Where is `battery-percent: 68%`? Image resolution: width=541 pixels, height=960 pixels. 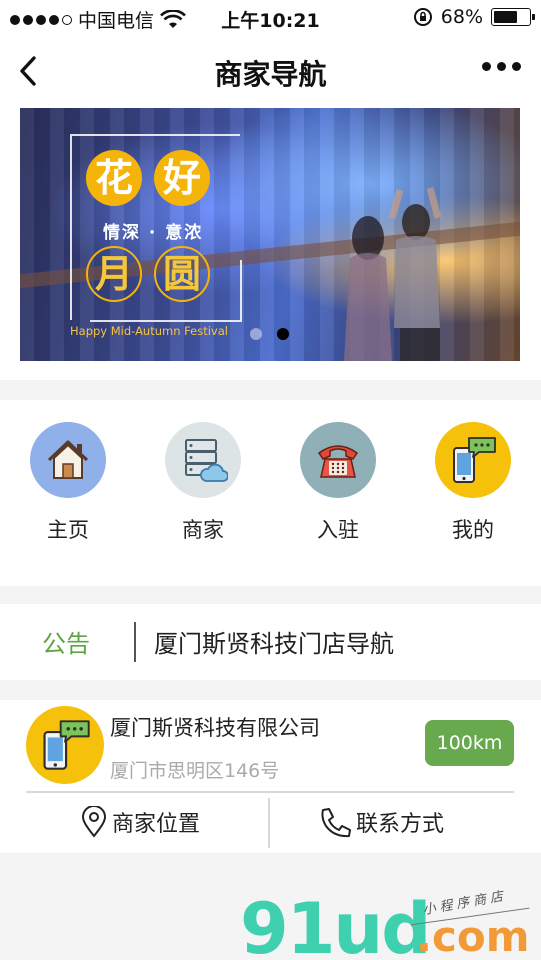 battery-percent: 68% is located at coordinates (461, 17).